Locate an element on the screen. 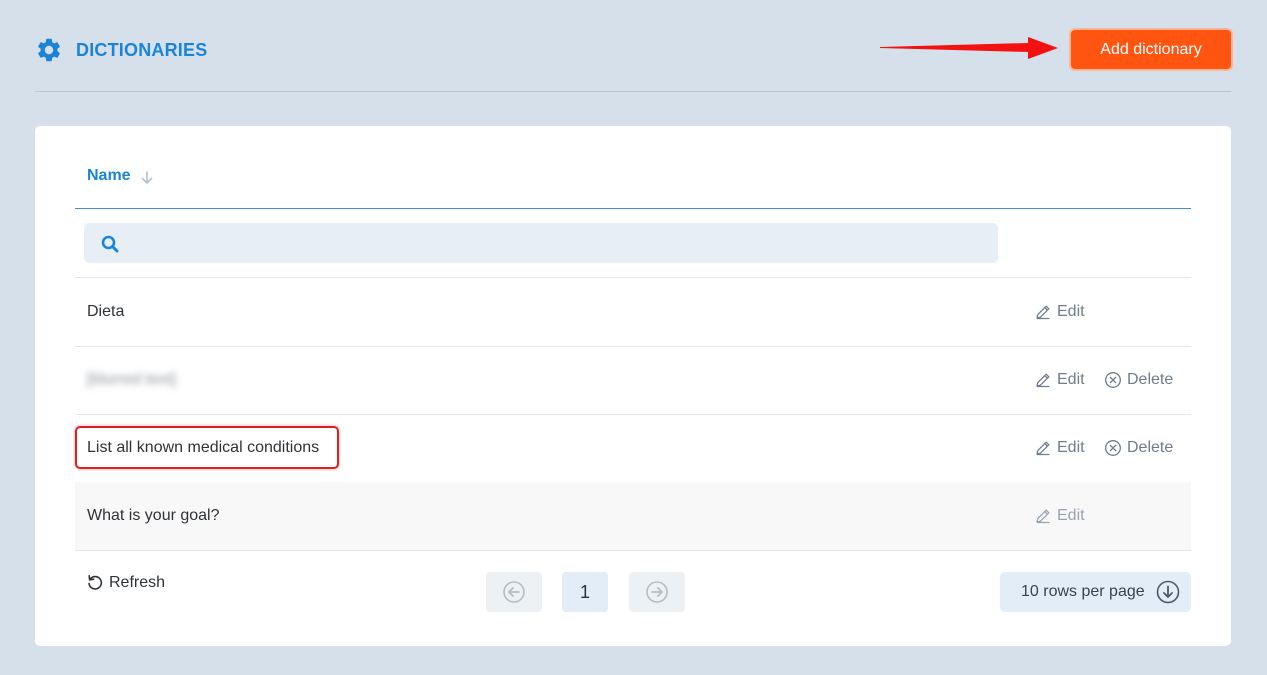 This screenshot has width=1267, height=675. table-row: [blurred text] Edit Delete is located at coordinates (633, 380).